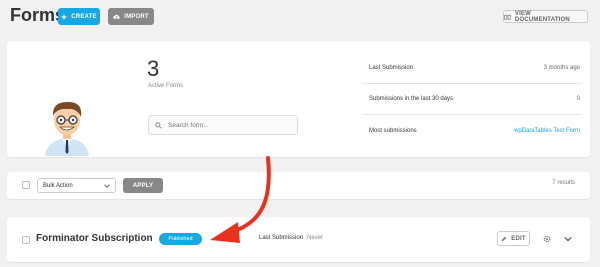 This screenshot has height=267, width=600. I want to click on bulk-action-bar: Bulk Action APPLY 7 results, so click(298, 185).